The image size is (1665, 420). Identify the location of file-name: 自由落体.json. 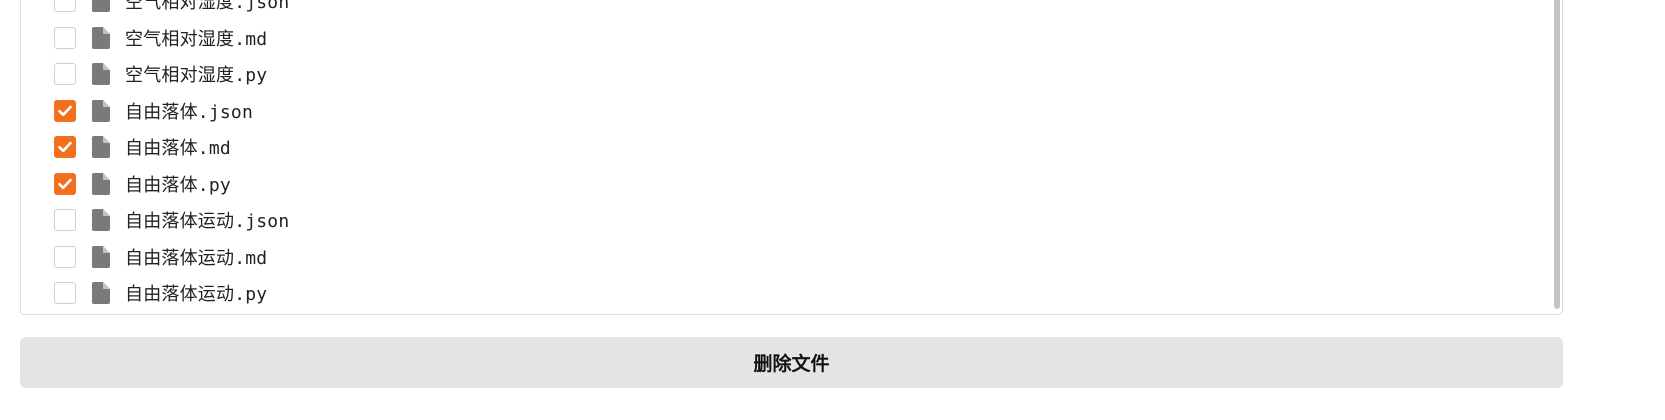
(189, 112).